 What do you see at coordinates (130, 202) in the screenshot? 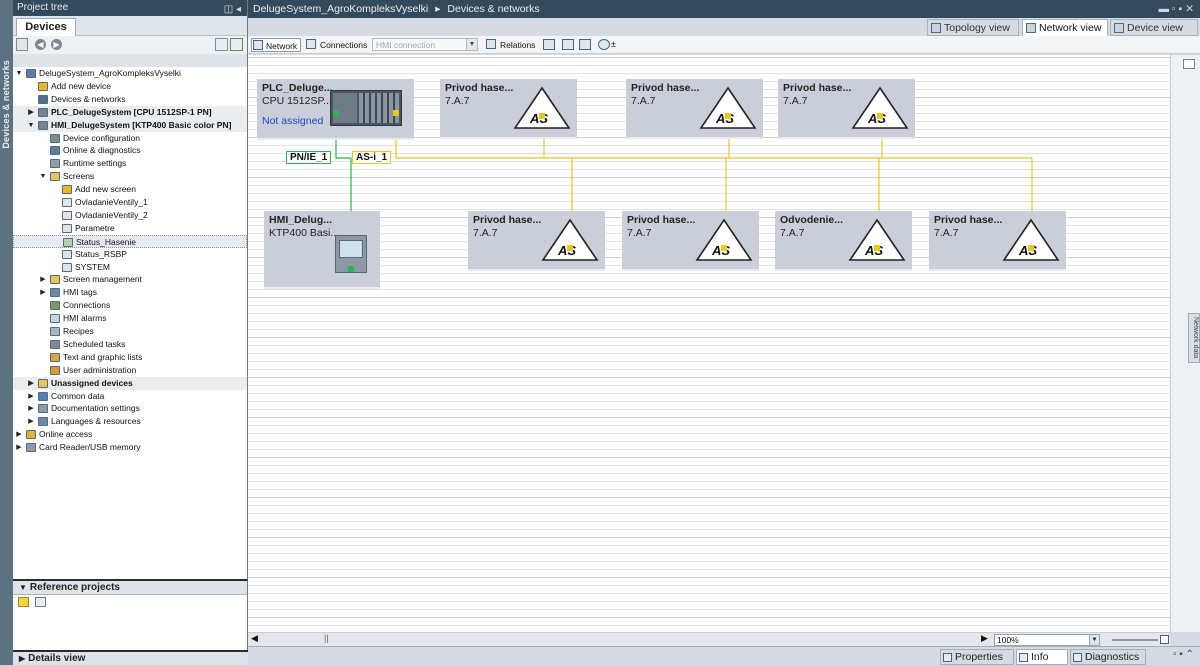
I see `tree-item: OvladanieVentily_1` at bounding box center [130, 202].